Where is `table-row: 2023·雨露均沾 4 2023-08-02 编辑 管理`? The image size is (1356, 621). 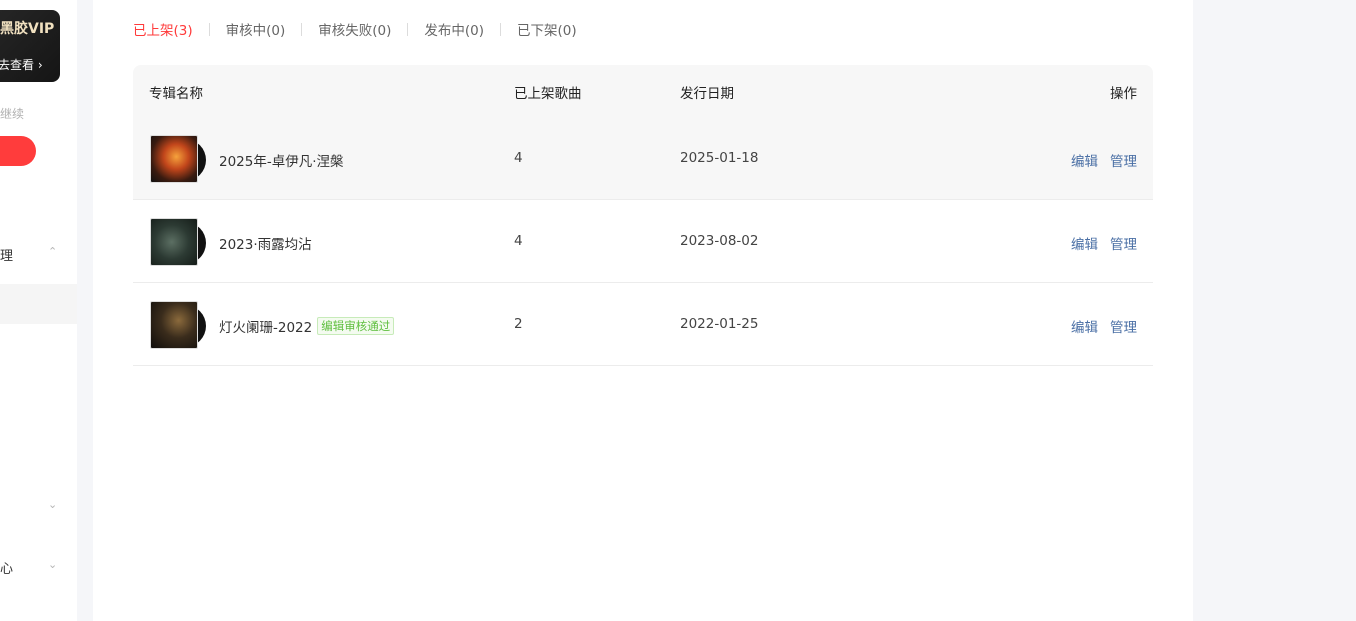 table-row: 2023·雨露均沾 4 2023-08-02 编辑 管理 is located at coordinates (643, 241).